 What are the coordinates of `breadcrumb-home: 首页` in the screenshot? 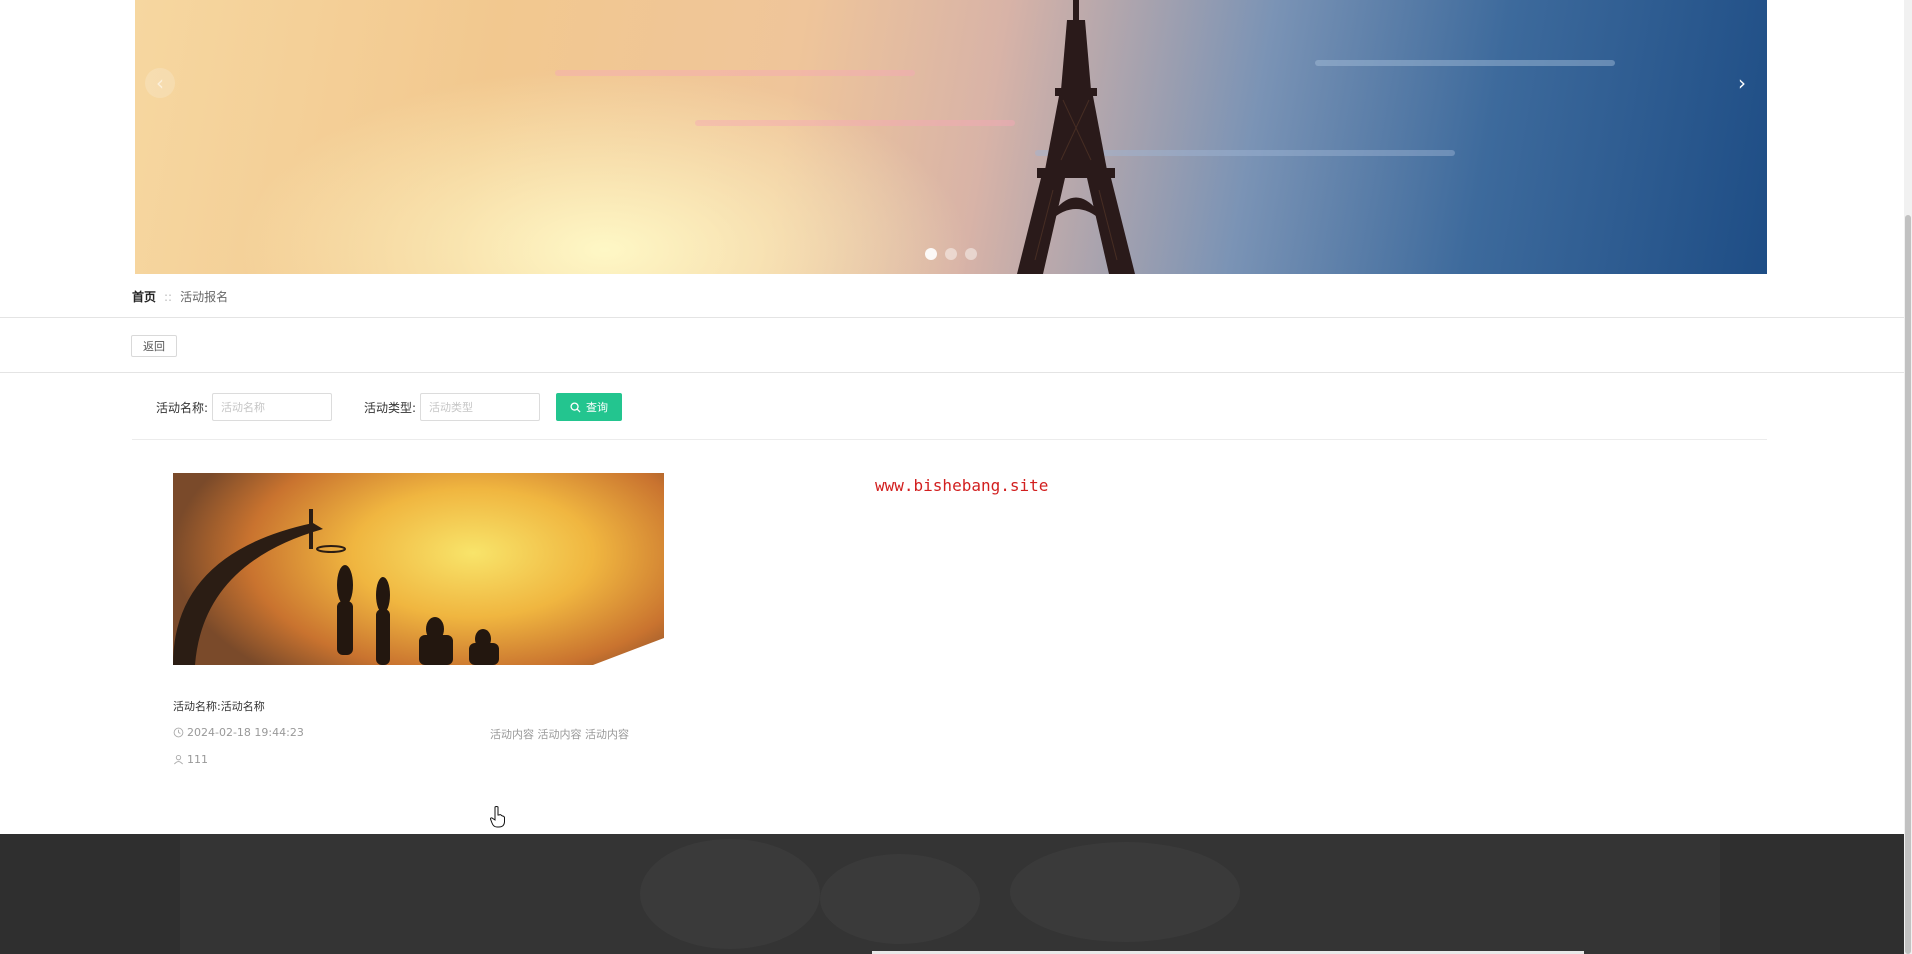 It's located at (144, 296).